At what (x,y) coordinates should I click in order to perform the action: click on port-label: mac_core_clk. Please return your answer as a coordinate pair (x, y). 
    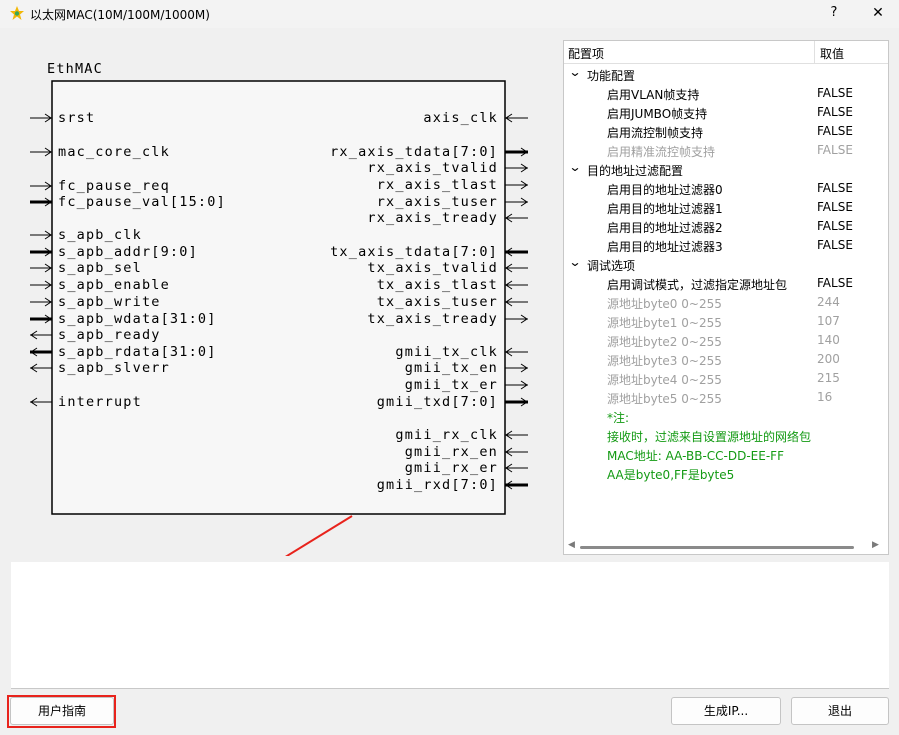
    Looking at the image, I should click on (114, 152).